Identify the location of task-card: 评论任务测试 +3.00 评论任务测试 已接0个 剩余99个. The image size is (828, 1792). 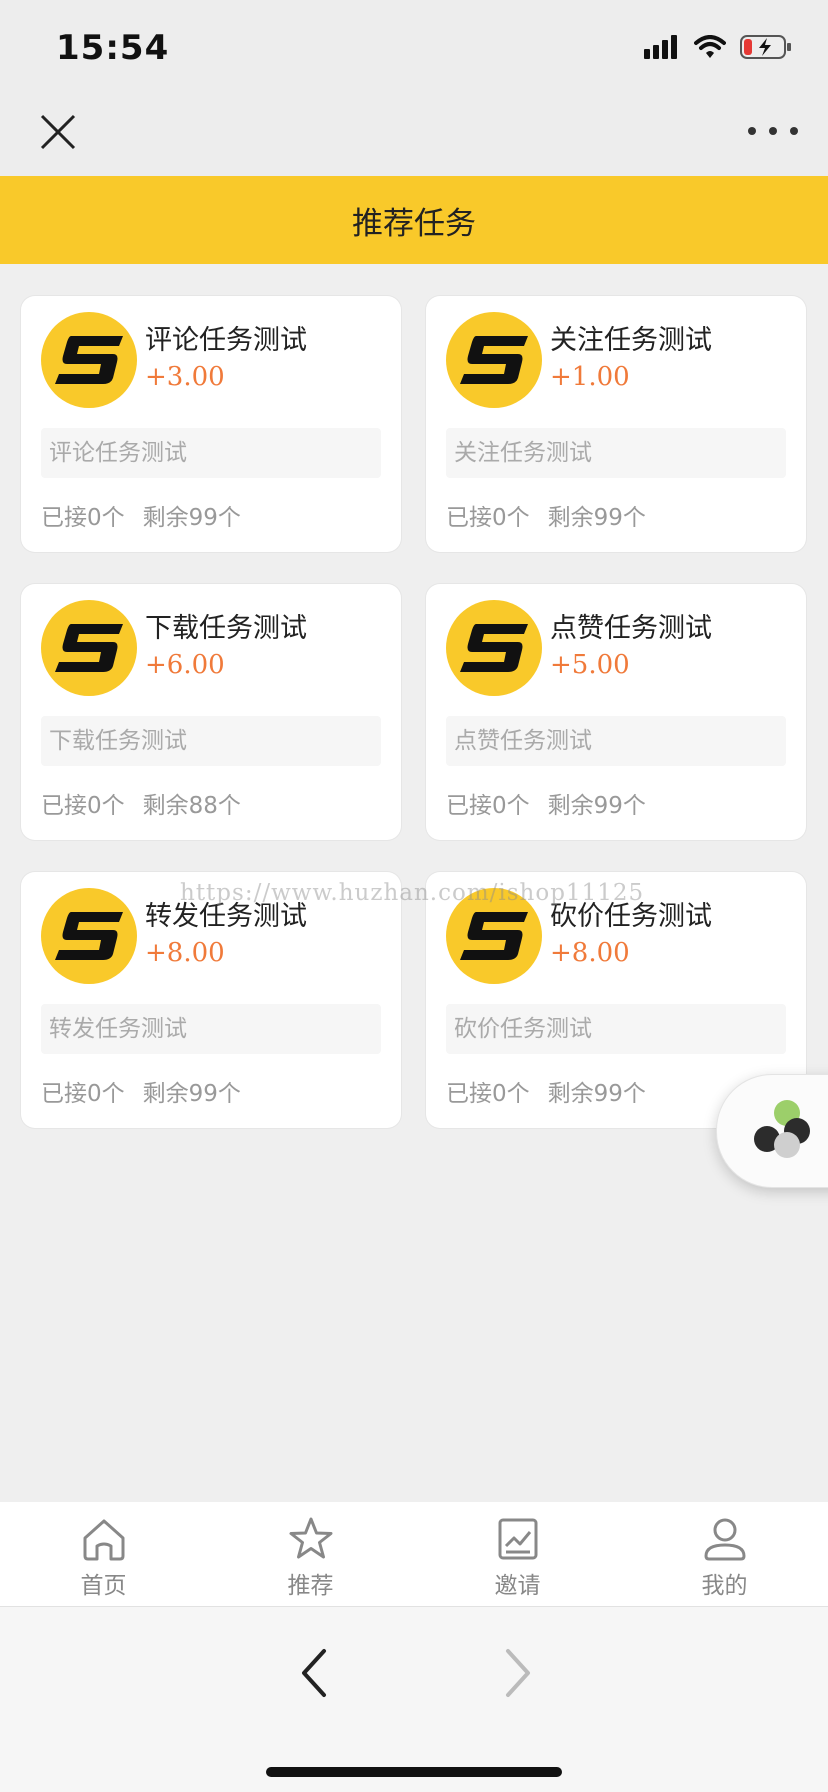
(211, 424).